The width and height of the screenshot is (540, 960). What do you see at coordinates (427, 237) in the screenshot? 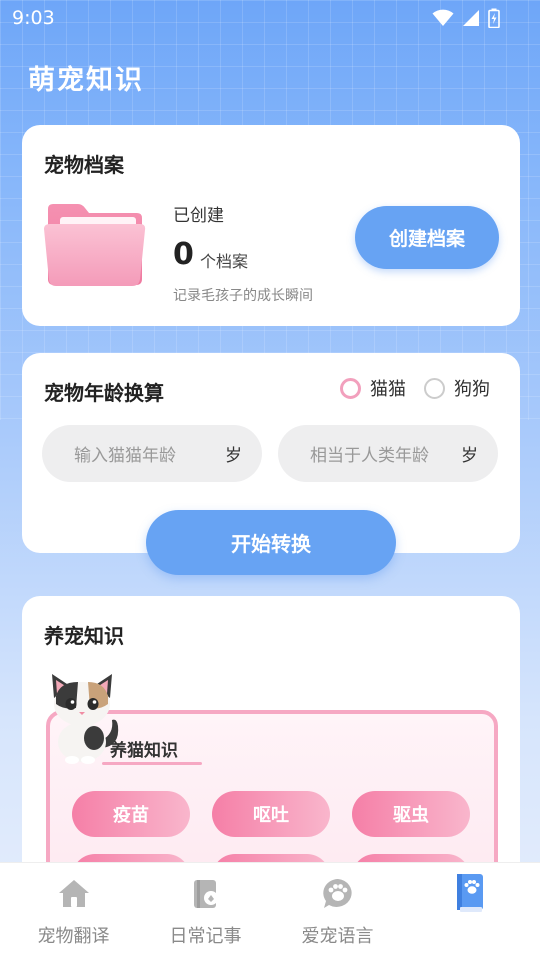
I see `create-profile-button: 创建档案` at bounding box center [427, 237].